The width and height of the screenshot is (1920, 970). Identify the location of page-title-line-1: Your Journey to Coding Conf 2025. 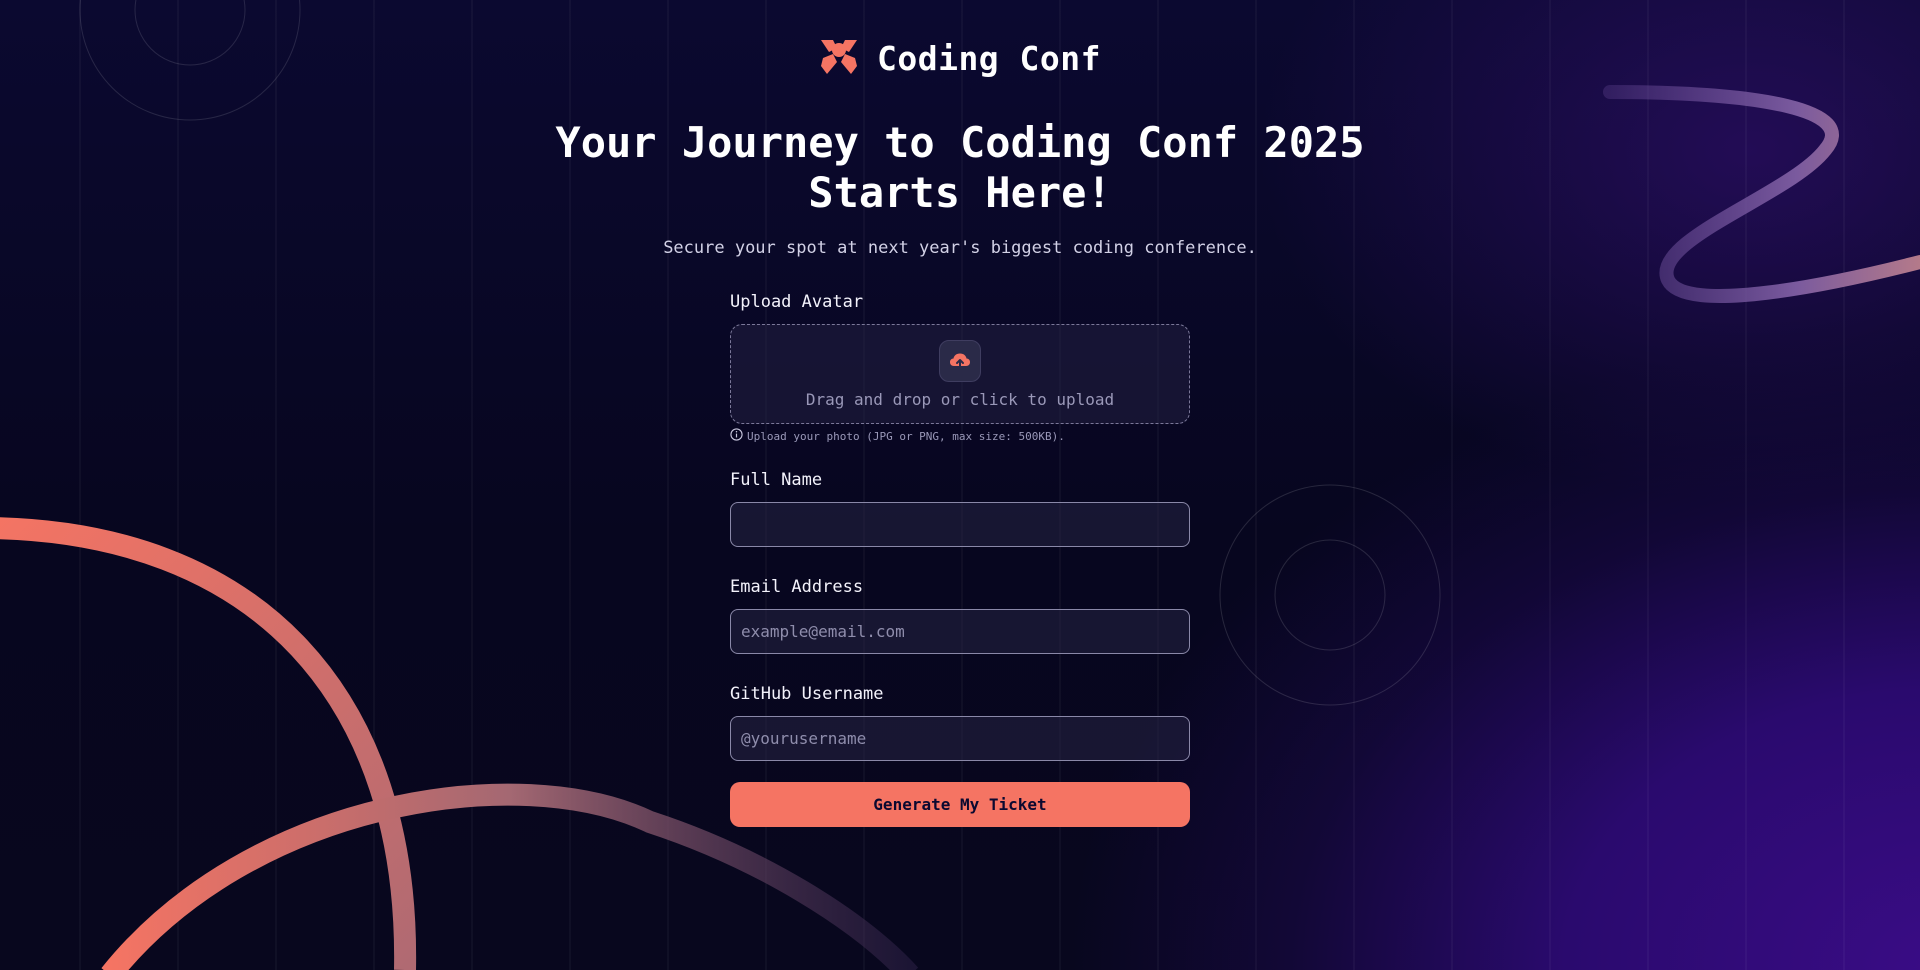
(960, 142).